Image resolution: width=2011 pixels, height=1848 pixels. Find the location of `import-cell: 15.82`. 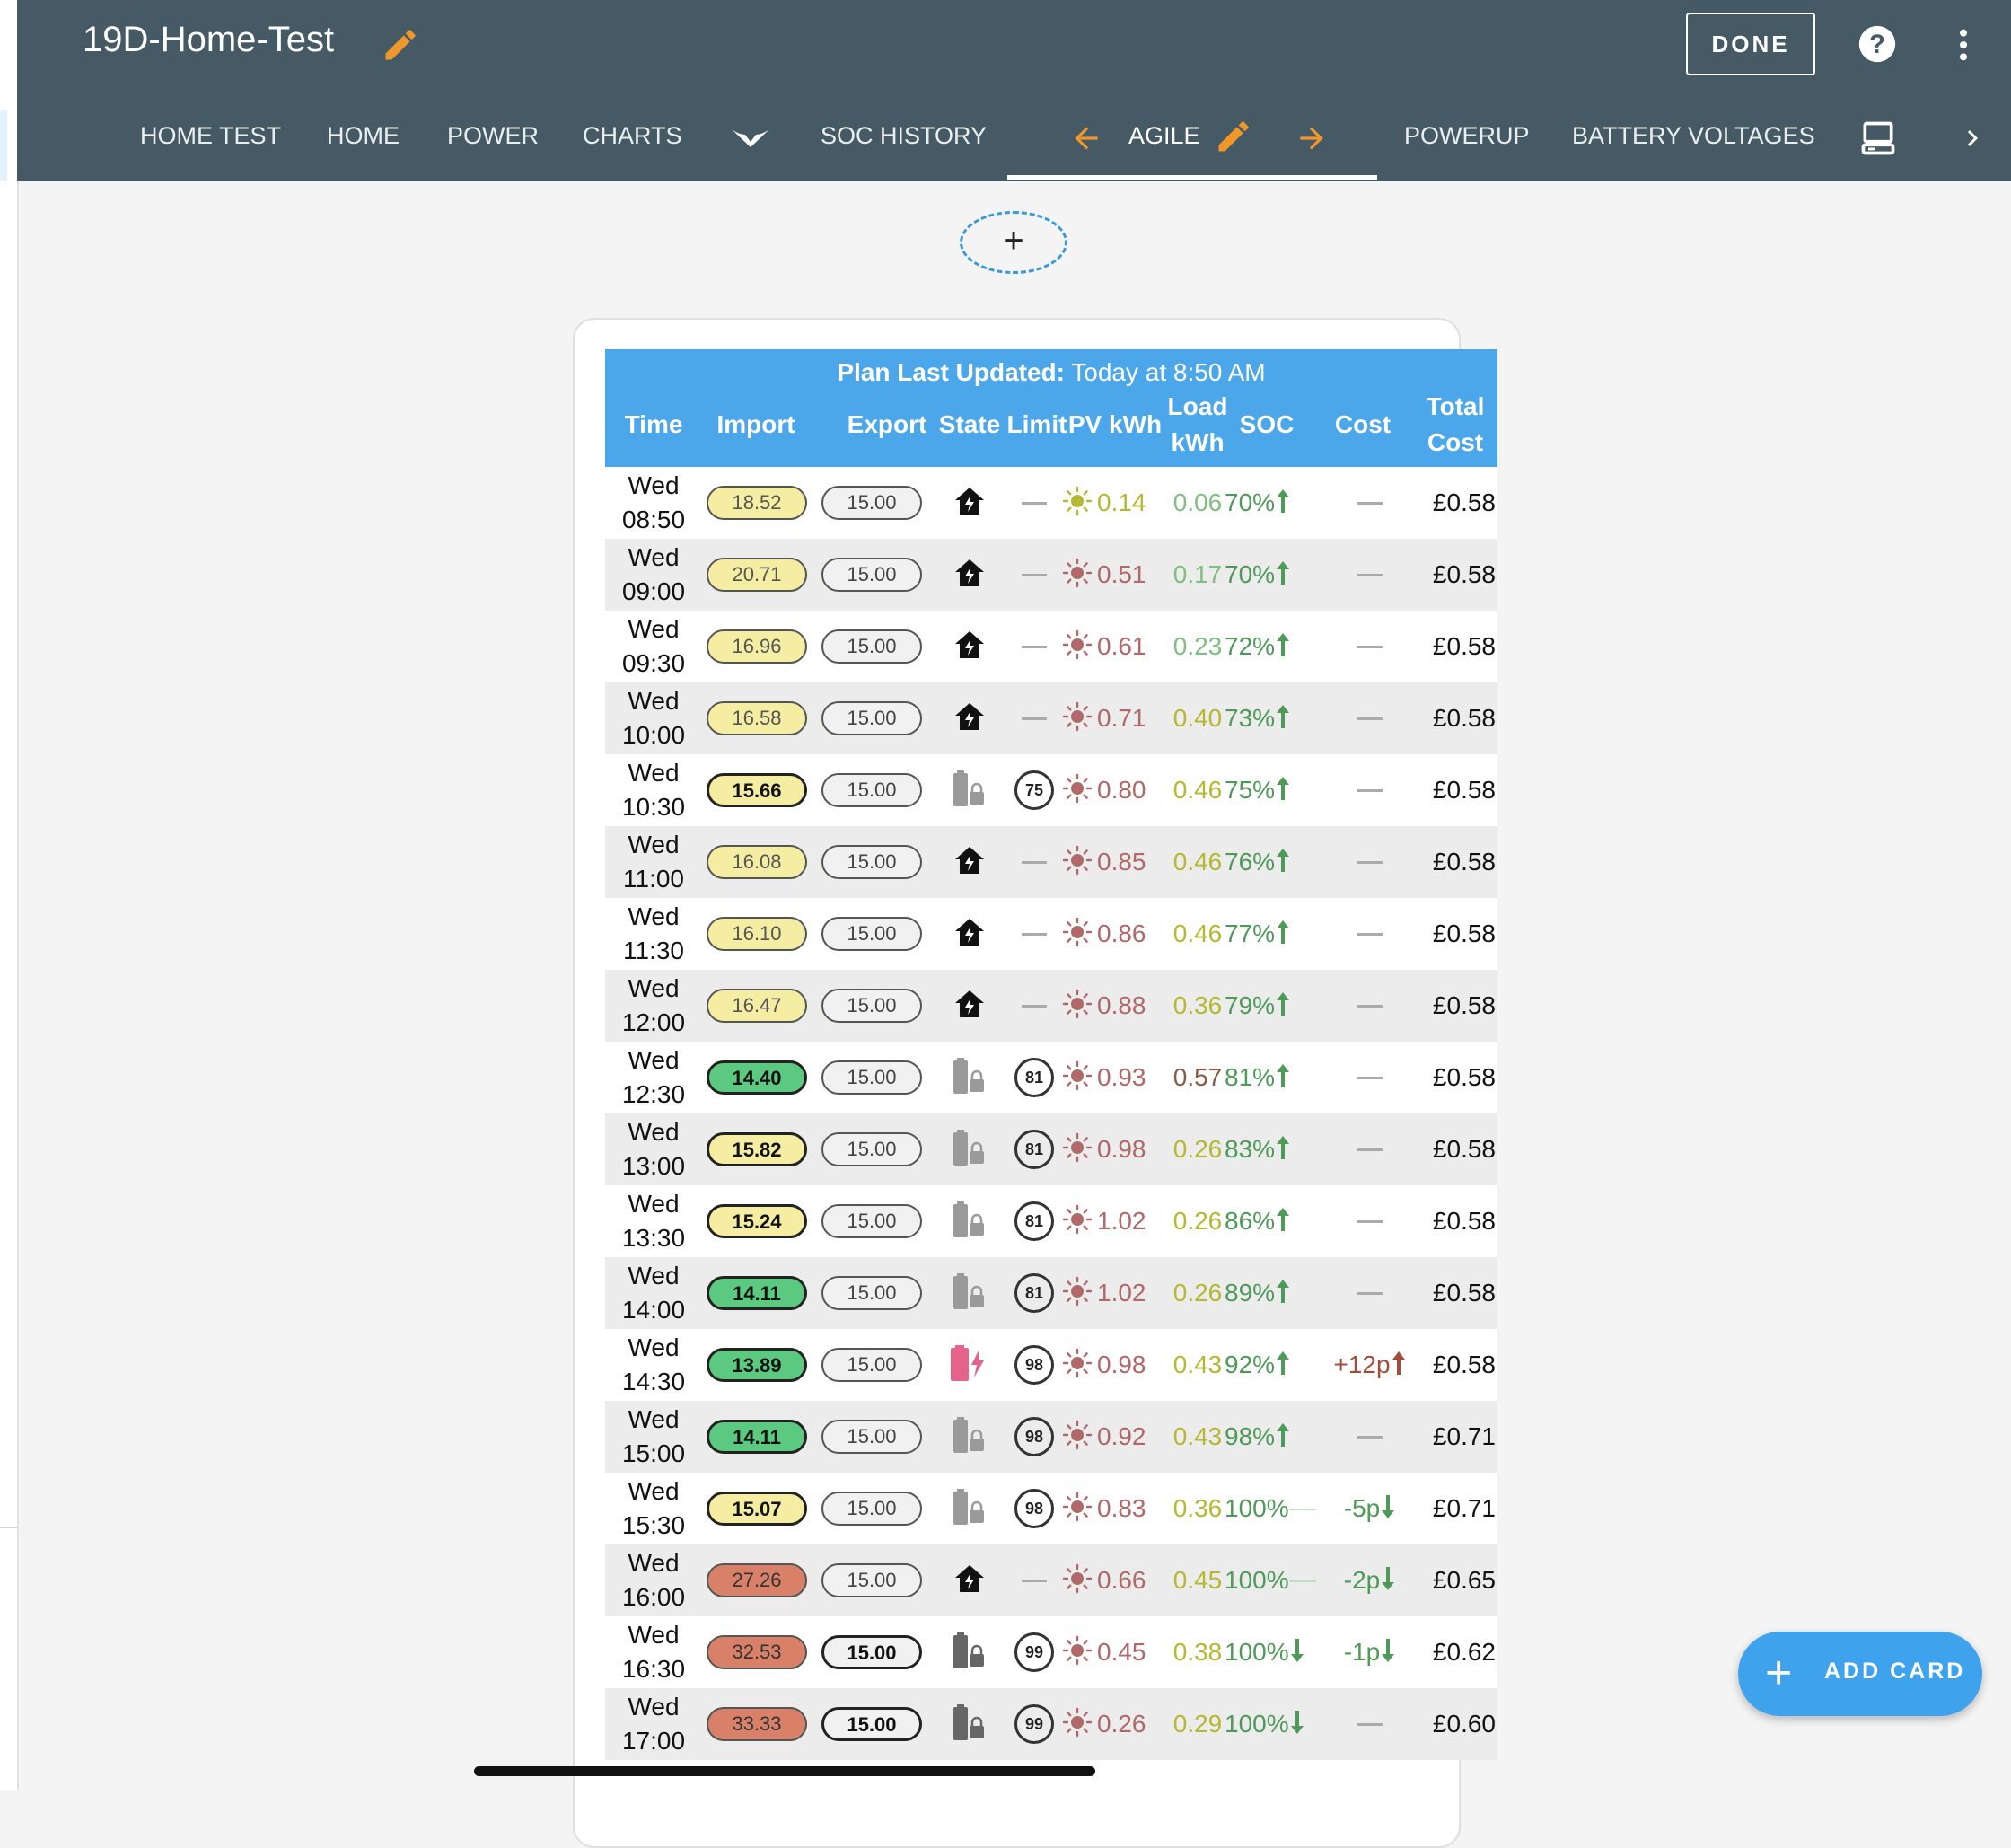

import-cell: 15.82 is located at coordinates (757, 1149).